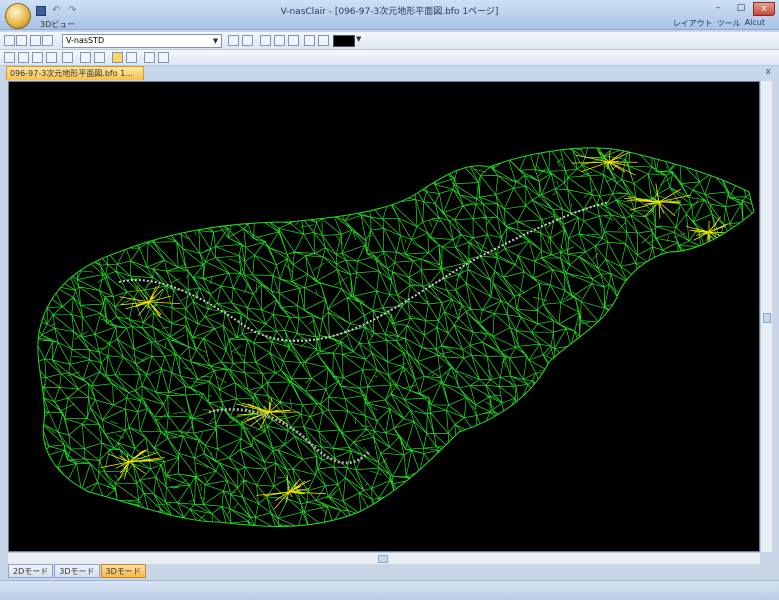  What do you see at coordinates (755, 23) in the screenshot?
I see `menu-item-alcut: Alcut` at bounding box center [755, 23].